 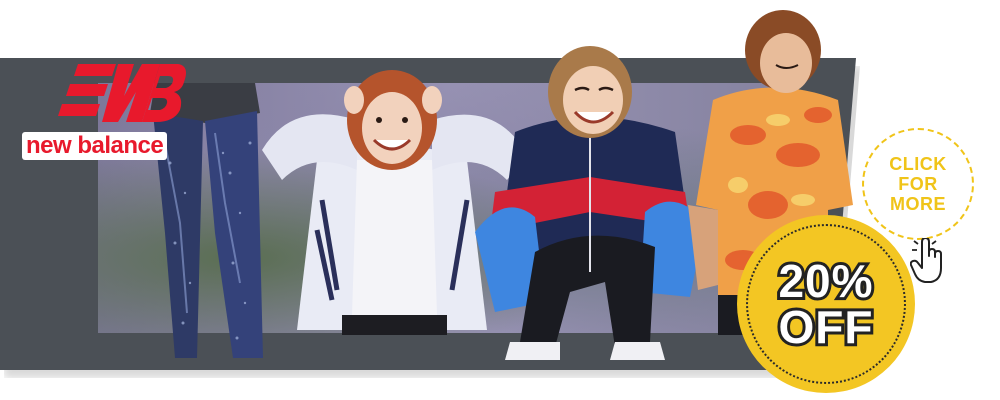 I want to click on brand-name: new balance, so click(x=95, y=146).